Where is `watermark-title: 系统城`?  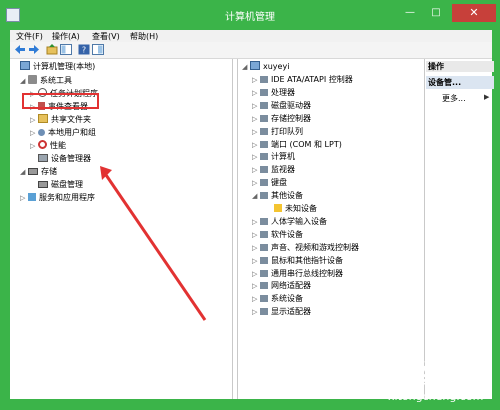 watermark-title: 系统城 is located at coordinates (429, 375).